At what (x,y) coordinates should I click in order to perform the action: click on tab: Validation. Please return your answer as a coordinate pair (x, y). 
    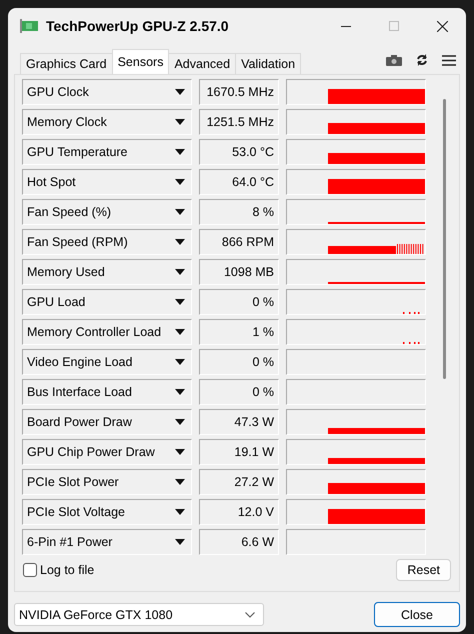
    Looking at the image, I should click on (268, 63).